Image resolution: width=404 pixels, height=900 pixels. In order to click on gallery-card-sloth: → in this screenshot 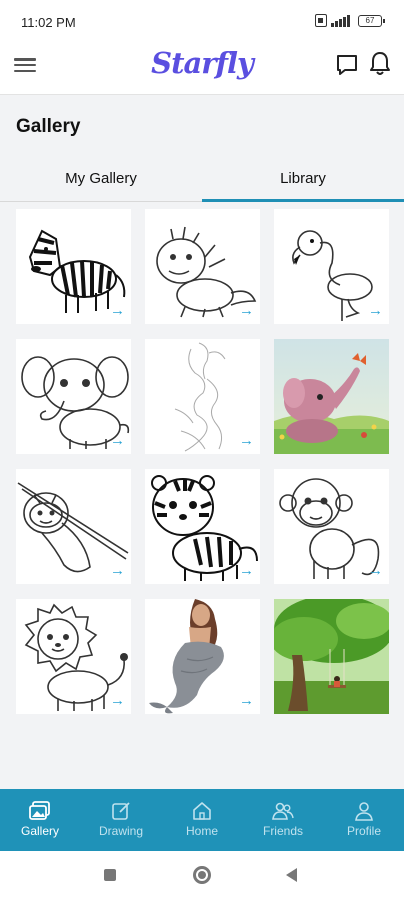, I will do `click(73, 526)`.